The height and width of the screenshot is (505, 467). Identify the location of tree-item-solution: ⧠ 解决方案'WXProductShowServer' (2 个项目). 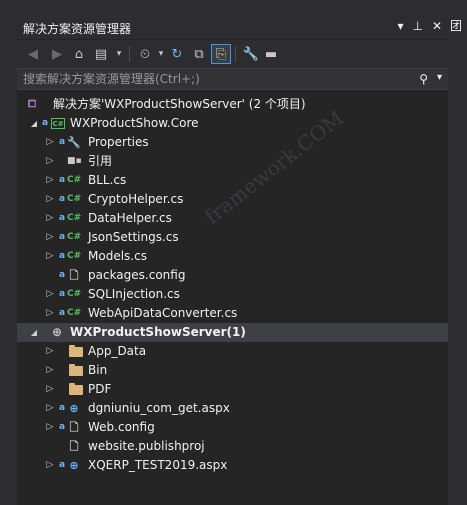
(232, 104).